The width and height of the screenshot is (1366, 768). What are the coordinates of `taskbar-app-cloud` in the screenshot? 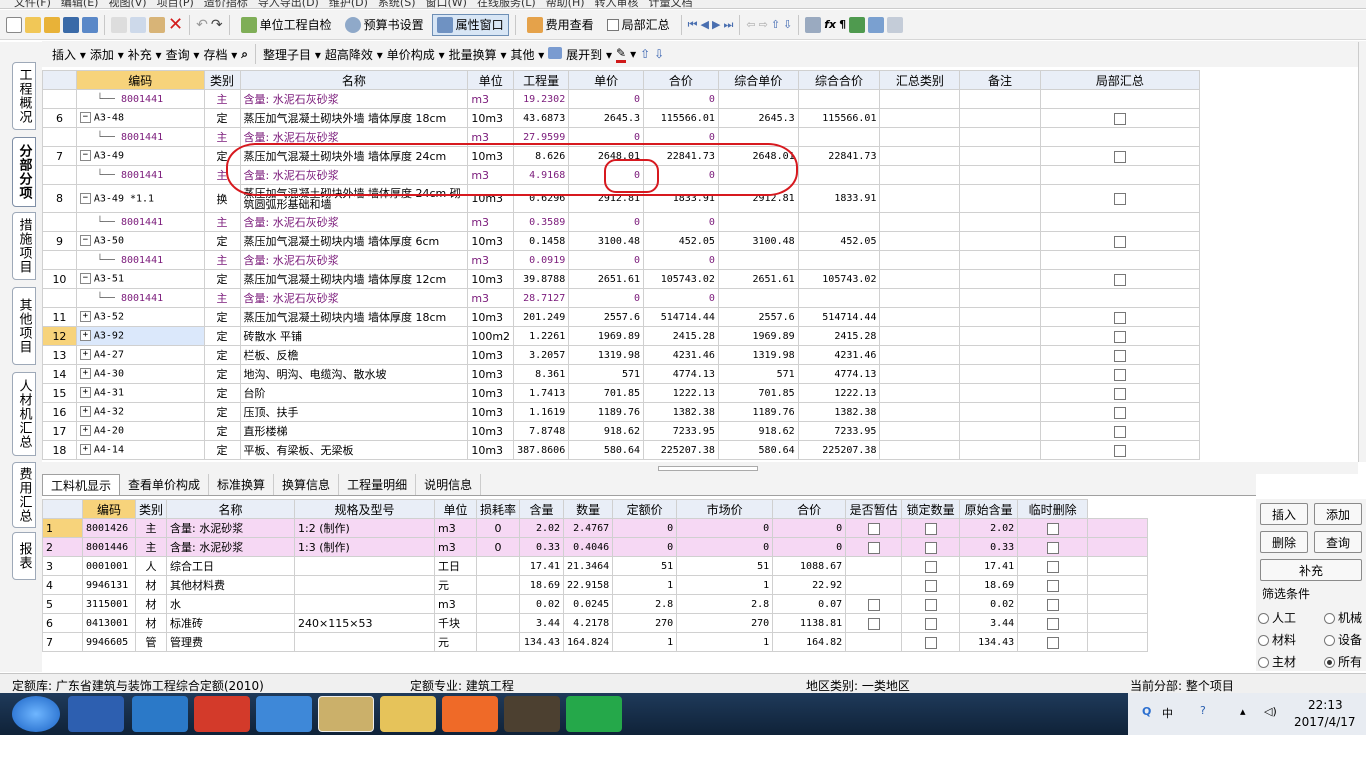 It's located at (160, 714).